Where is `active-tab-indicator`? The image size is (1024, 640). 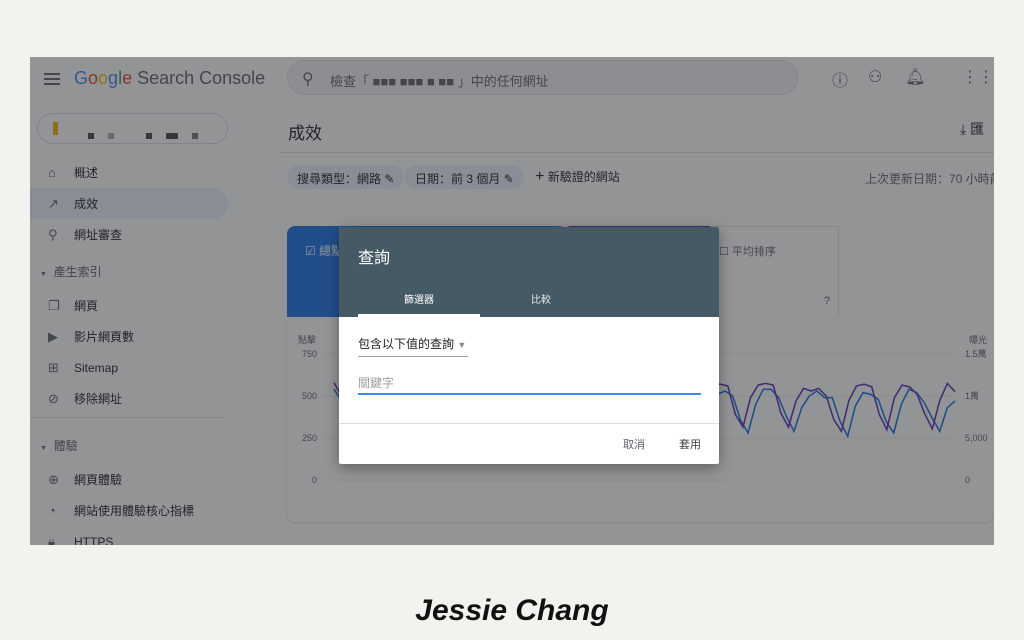
active-tab-indicator is located at coordinates (419, 315).